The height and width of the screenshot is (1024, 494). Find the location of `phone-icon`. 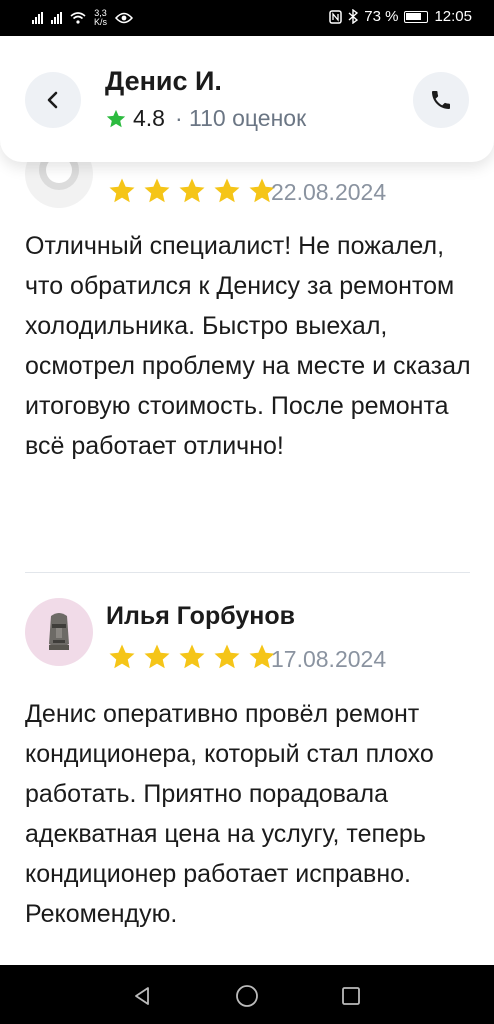

phone-icon is located at coordinates (441, 100).